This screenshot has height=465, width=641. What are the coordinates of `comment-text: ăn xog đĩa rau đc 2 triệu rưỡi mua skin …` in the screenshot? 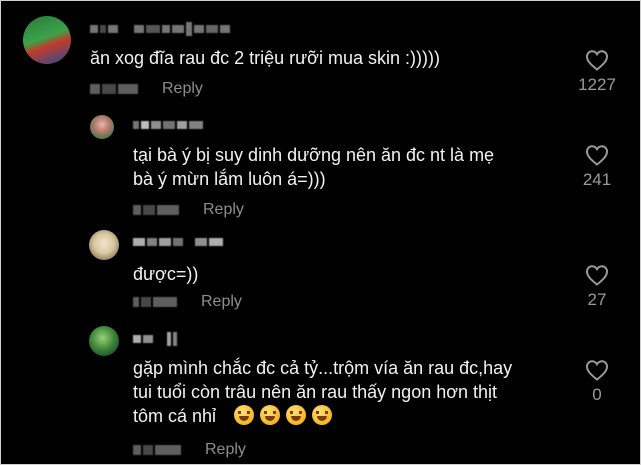 It's located at (265, 58).